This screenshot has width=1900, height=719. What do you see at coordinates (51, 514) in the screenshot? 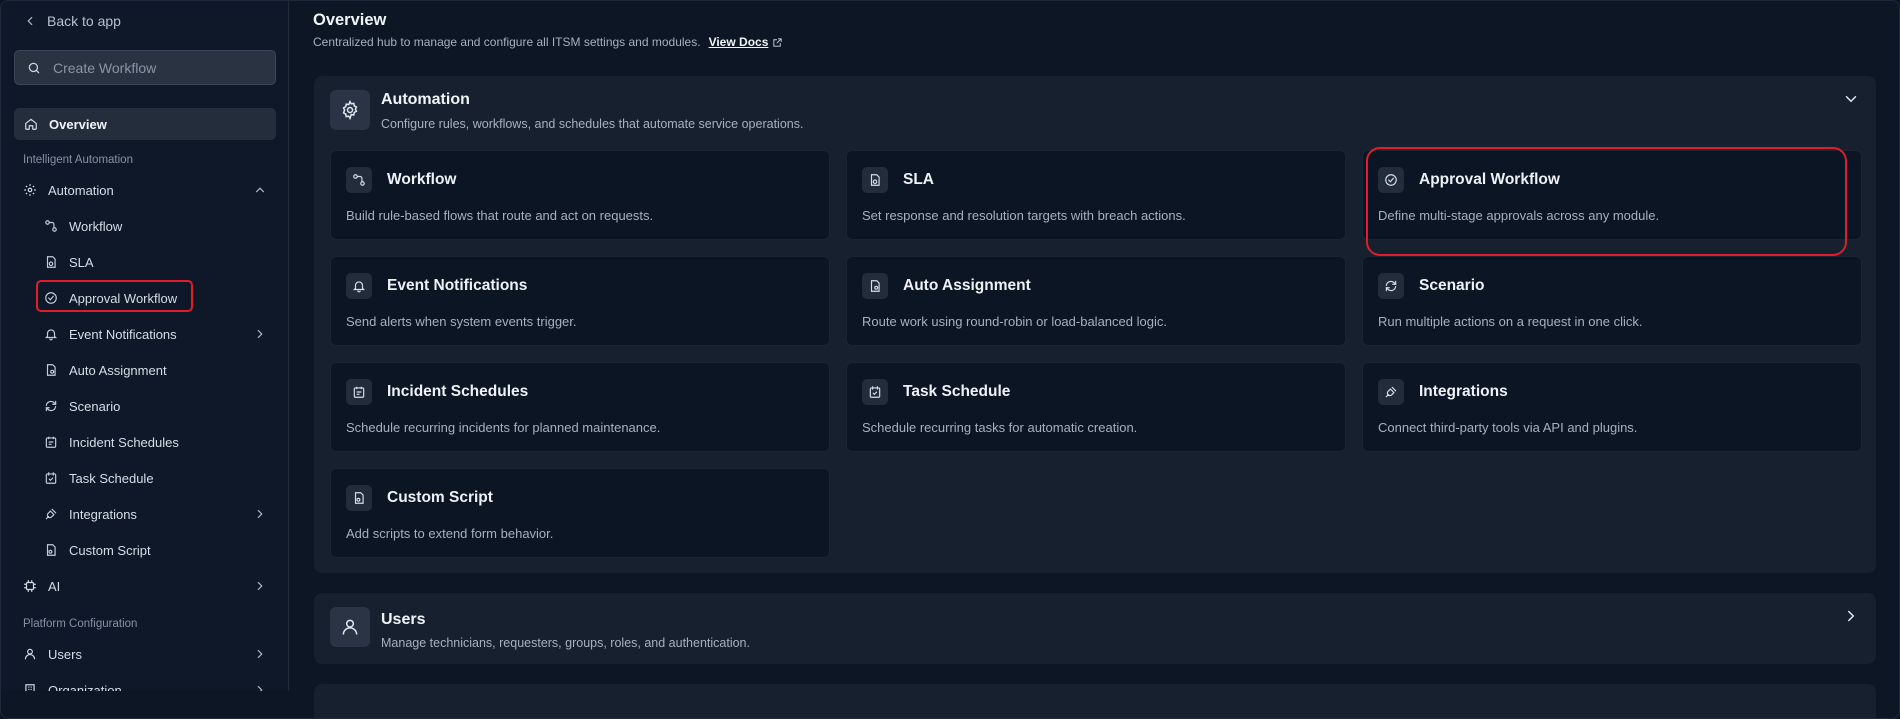
I see `plug-icon` at bounding box center [51, 514].